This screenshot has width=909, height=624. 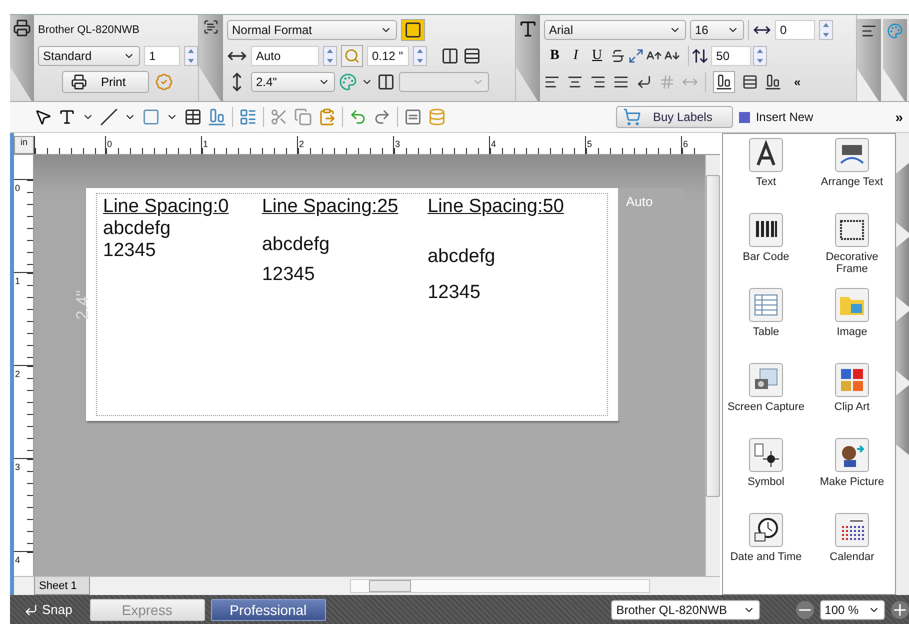 What do you see at coordinates (348, 82) in the screenshot?
I see `color-icon` at bounding box center [348, 82].